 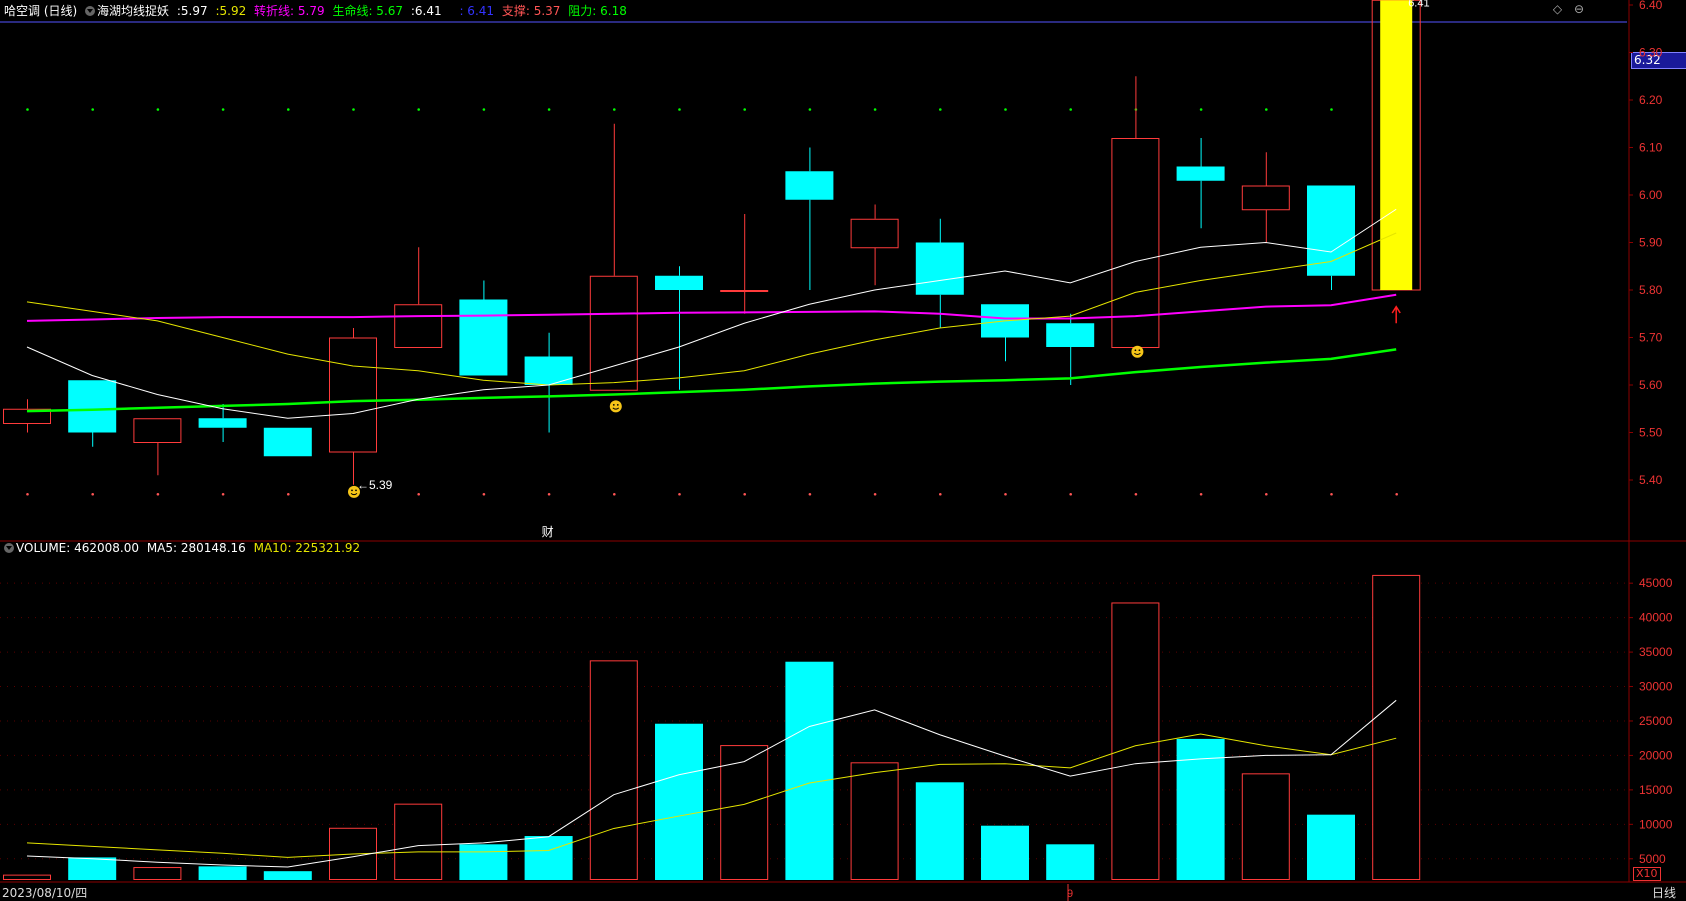 What do you see at coordinates (548, 532) in the screenshot?
I see `finance-marker: 财` at bounding box center [548, 532].